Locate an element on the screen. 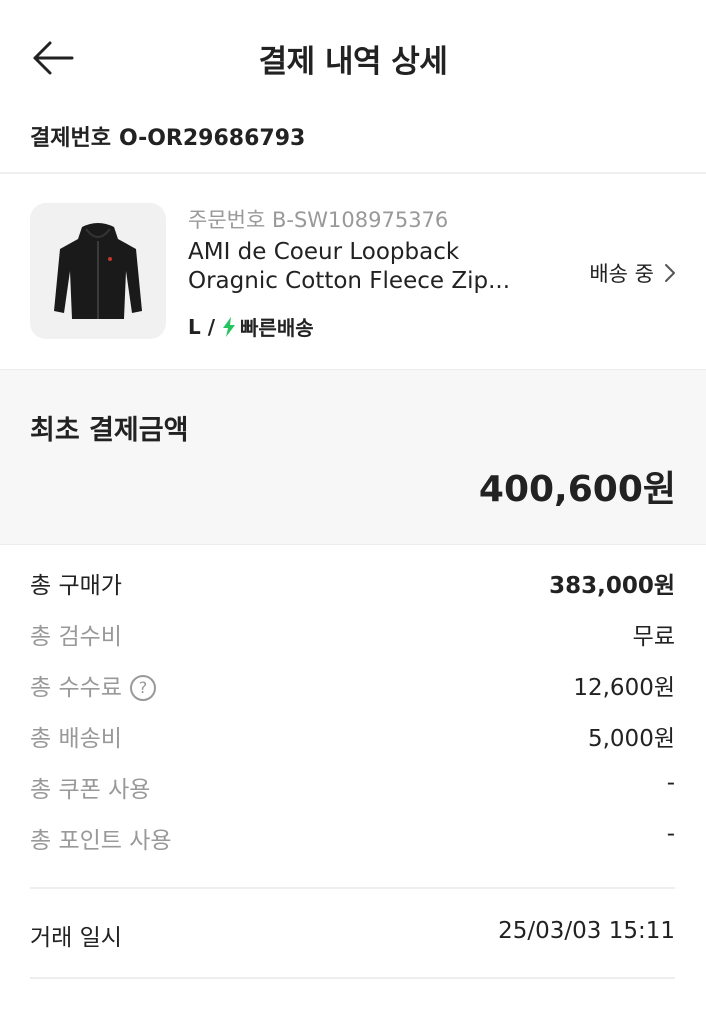  breakdown-row: 총 배송비 5,000원 is located at coordinates (352, 744).